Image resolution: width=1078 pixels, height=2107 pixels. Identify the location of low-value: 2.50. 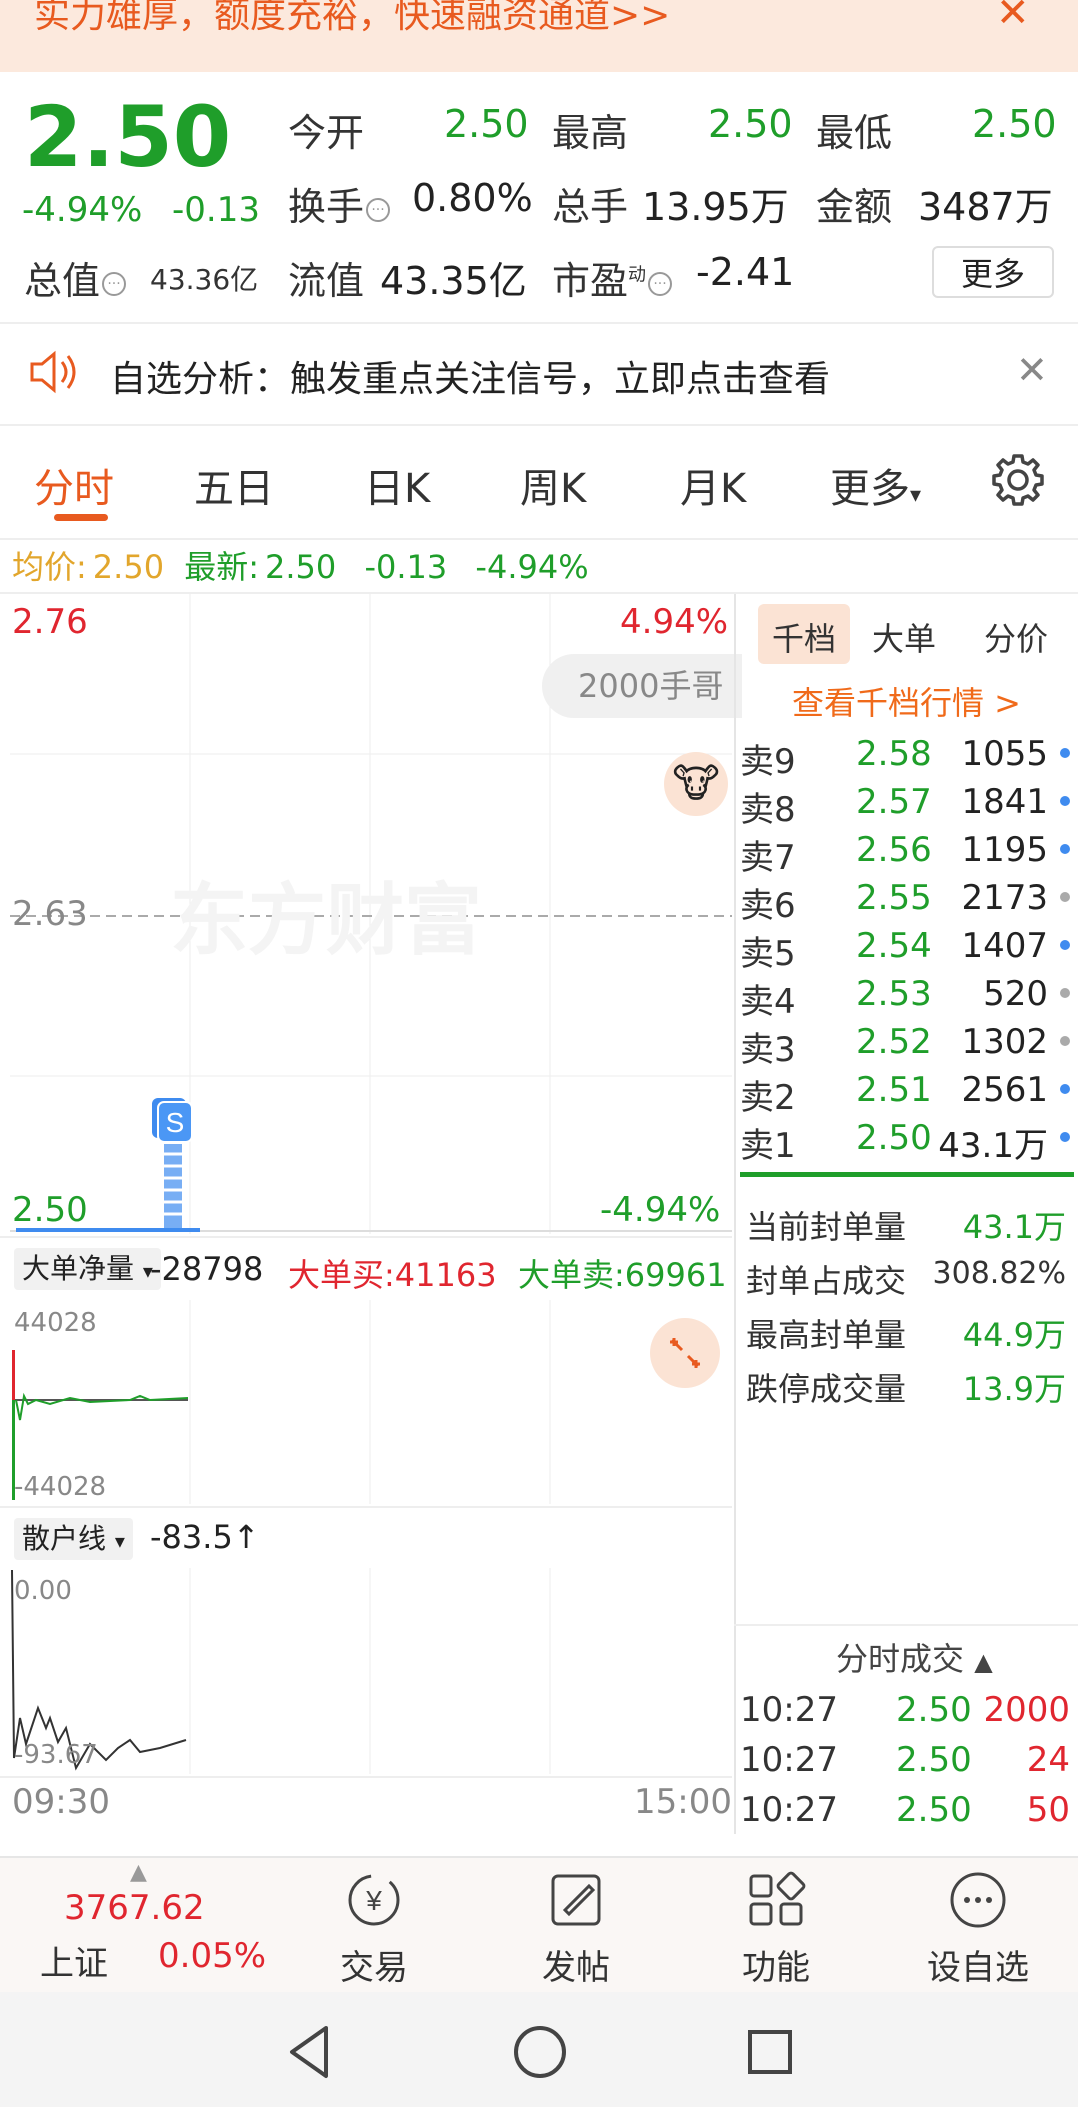
(1014, 124).